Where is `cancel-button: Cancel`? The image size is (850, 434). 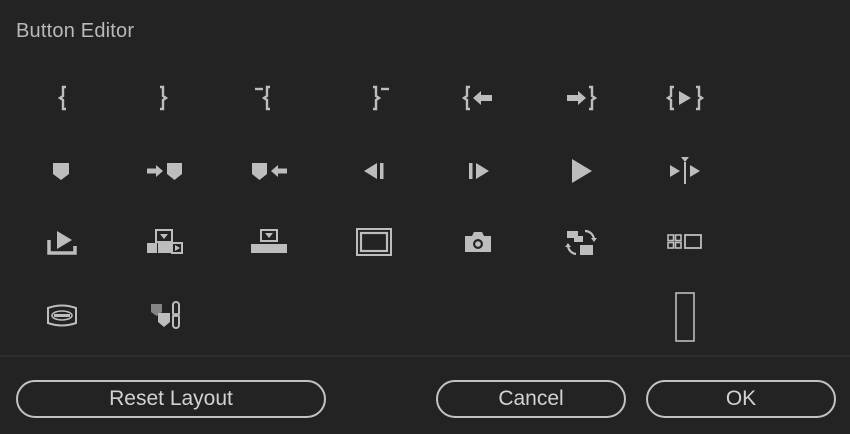
cancel-button: Cancel is located at coordinates (531, 399).